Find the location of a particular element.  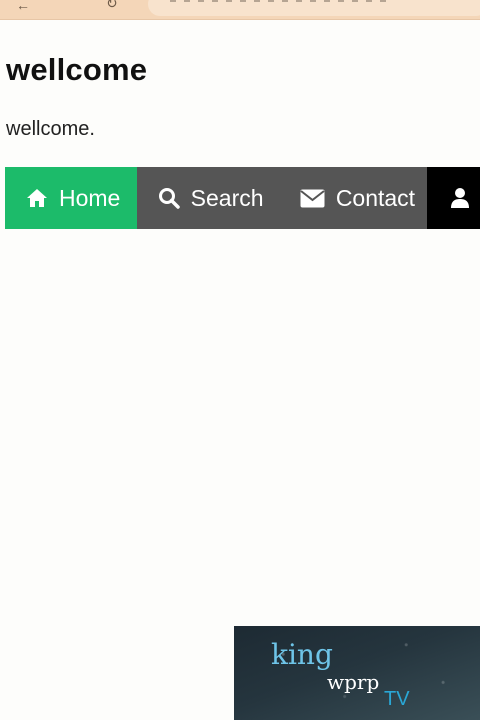

address-bar is located at coordinates (314, 8).